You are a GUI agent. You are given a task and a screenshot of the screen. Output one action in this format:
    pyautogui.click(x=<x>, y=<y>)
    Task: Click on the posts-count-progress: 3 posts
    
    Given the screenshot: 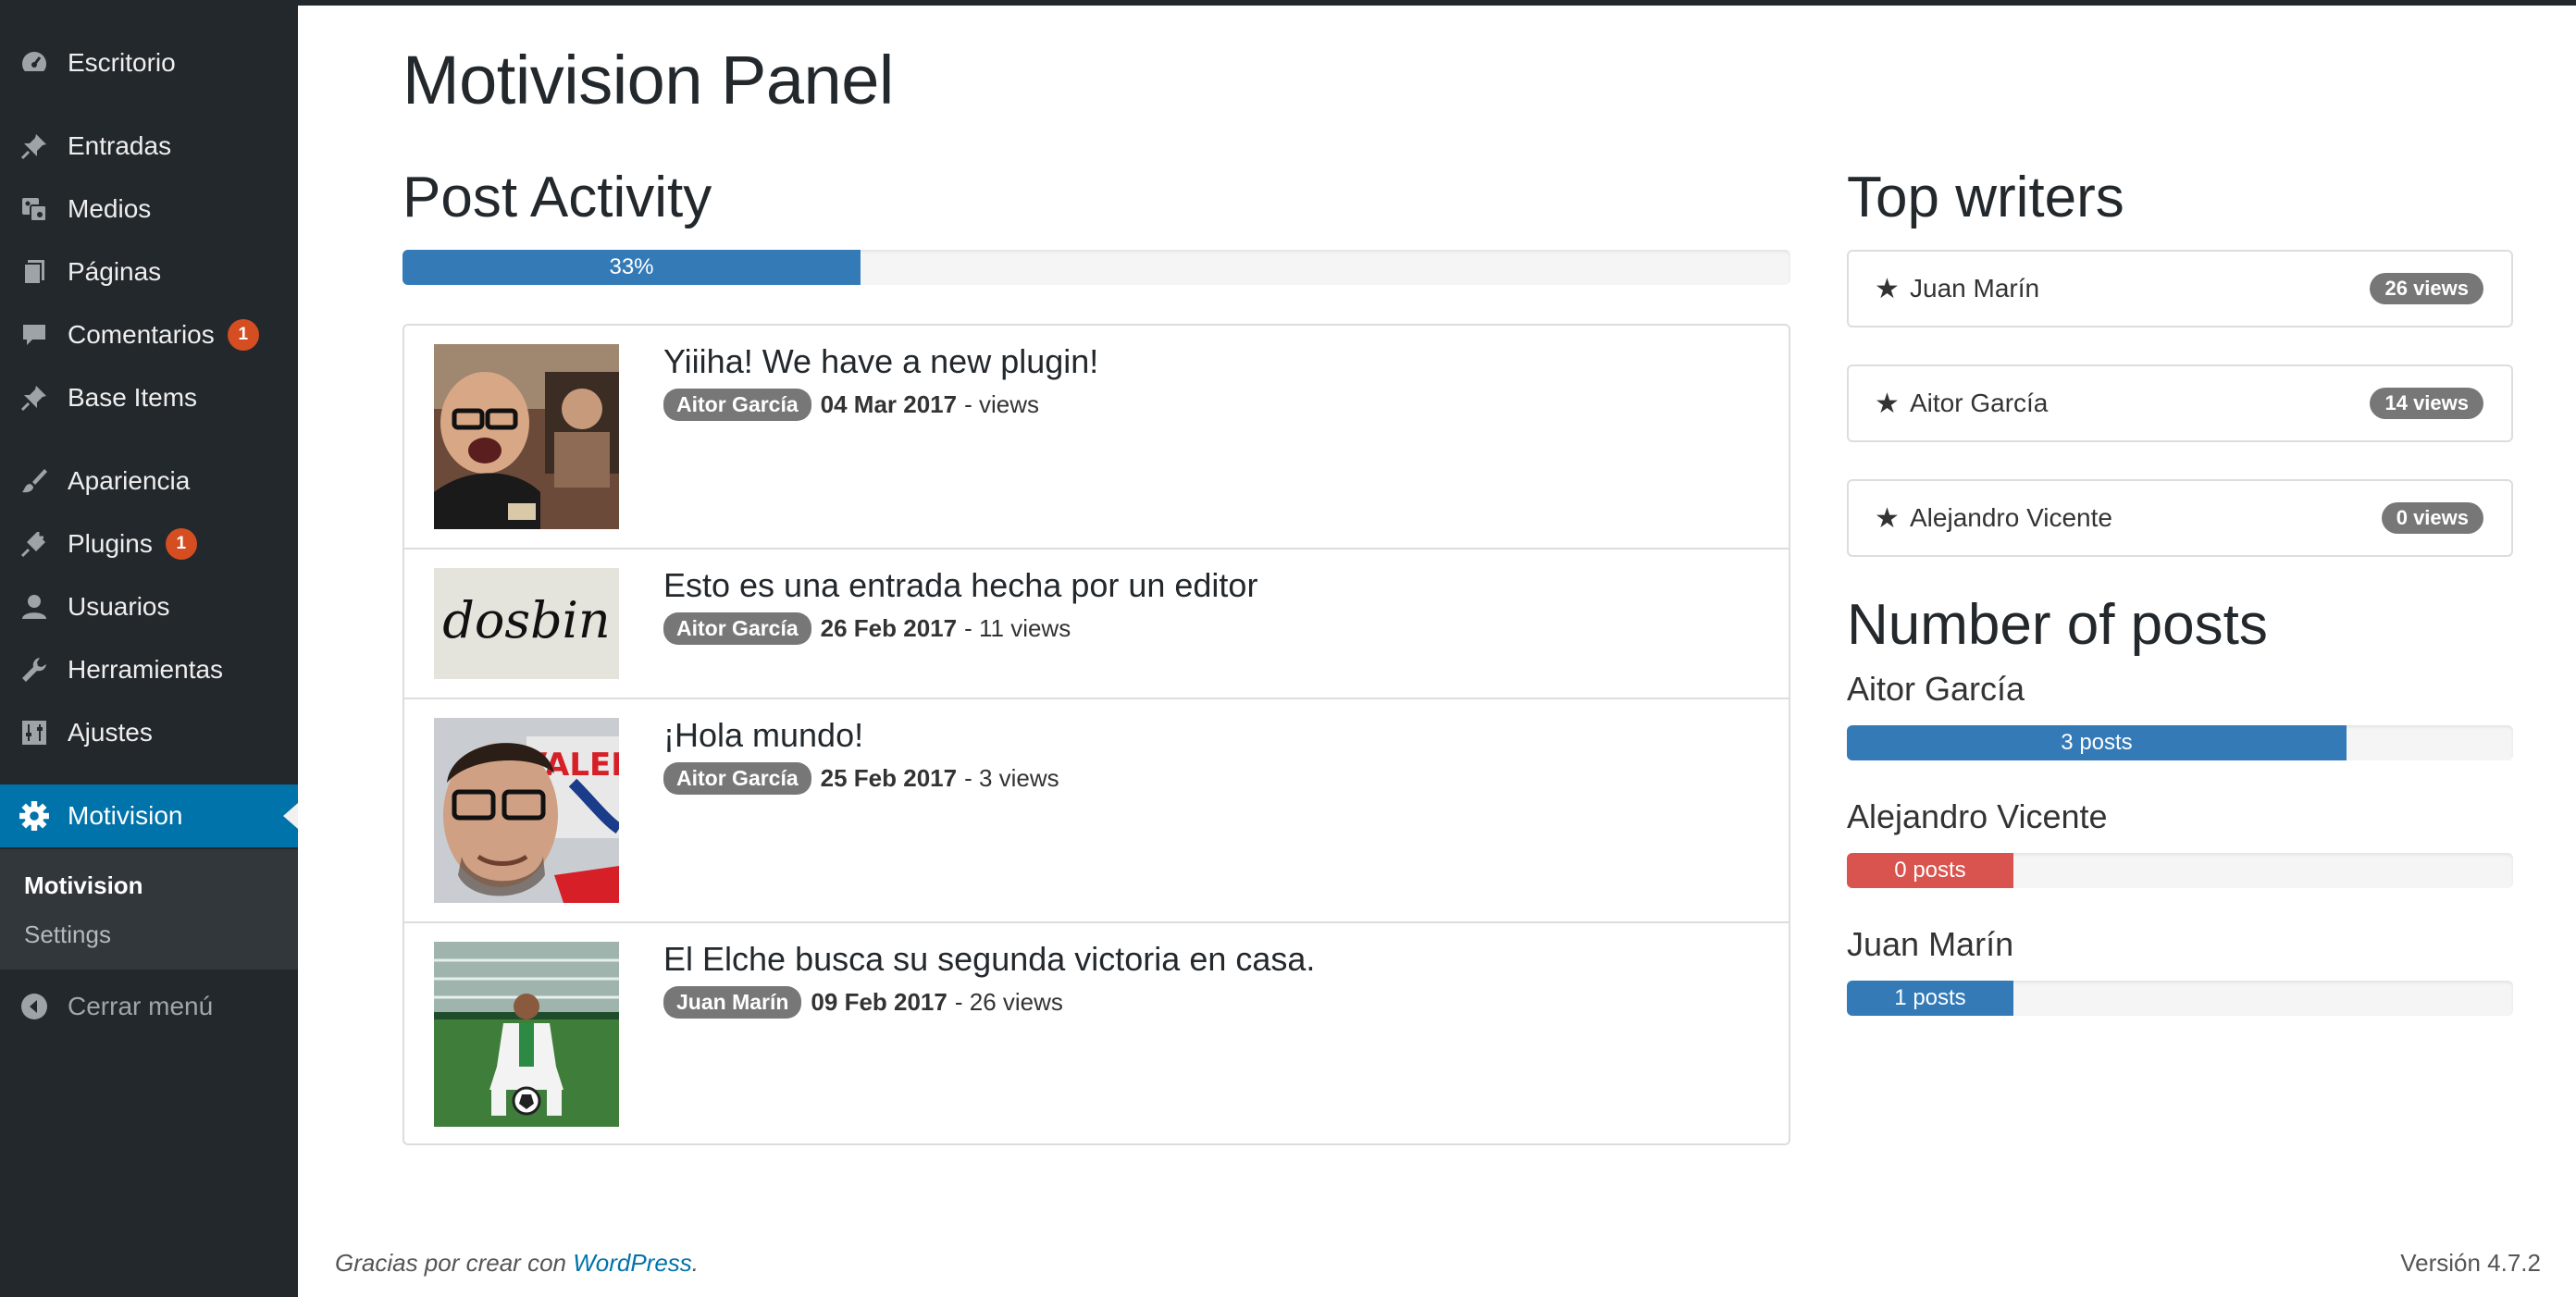 What is the action you would take?
    pyautogui.click(x=2180, y=742)
    